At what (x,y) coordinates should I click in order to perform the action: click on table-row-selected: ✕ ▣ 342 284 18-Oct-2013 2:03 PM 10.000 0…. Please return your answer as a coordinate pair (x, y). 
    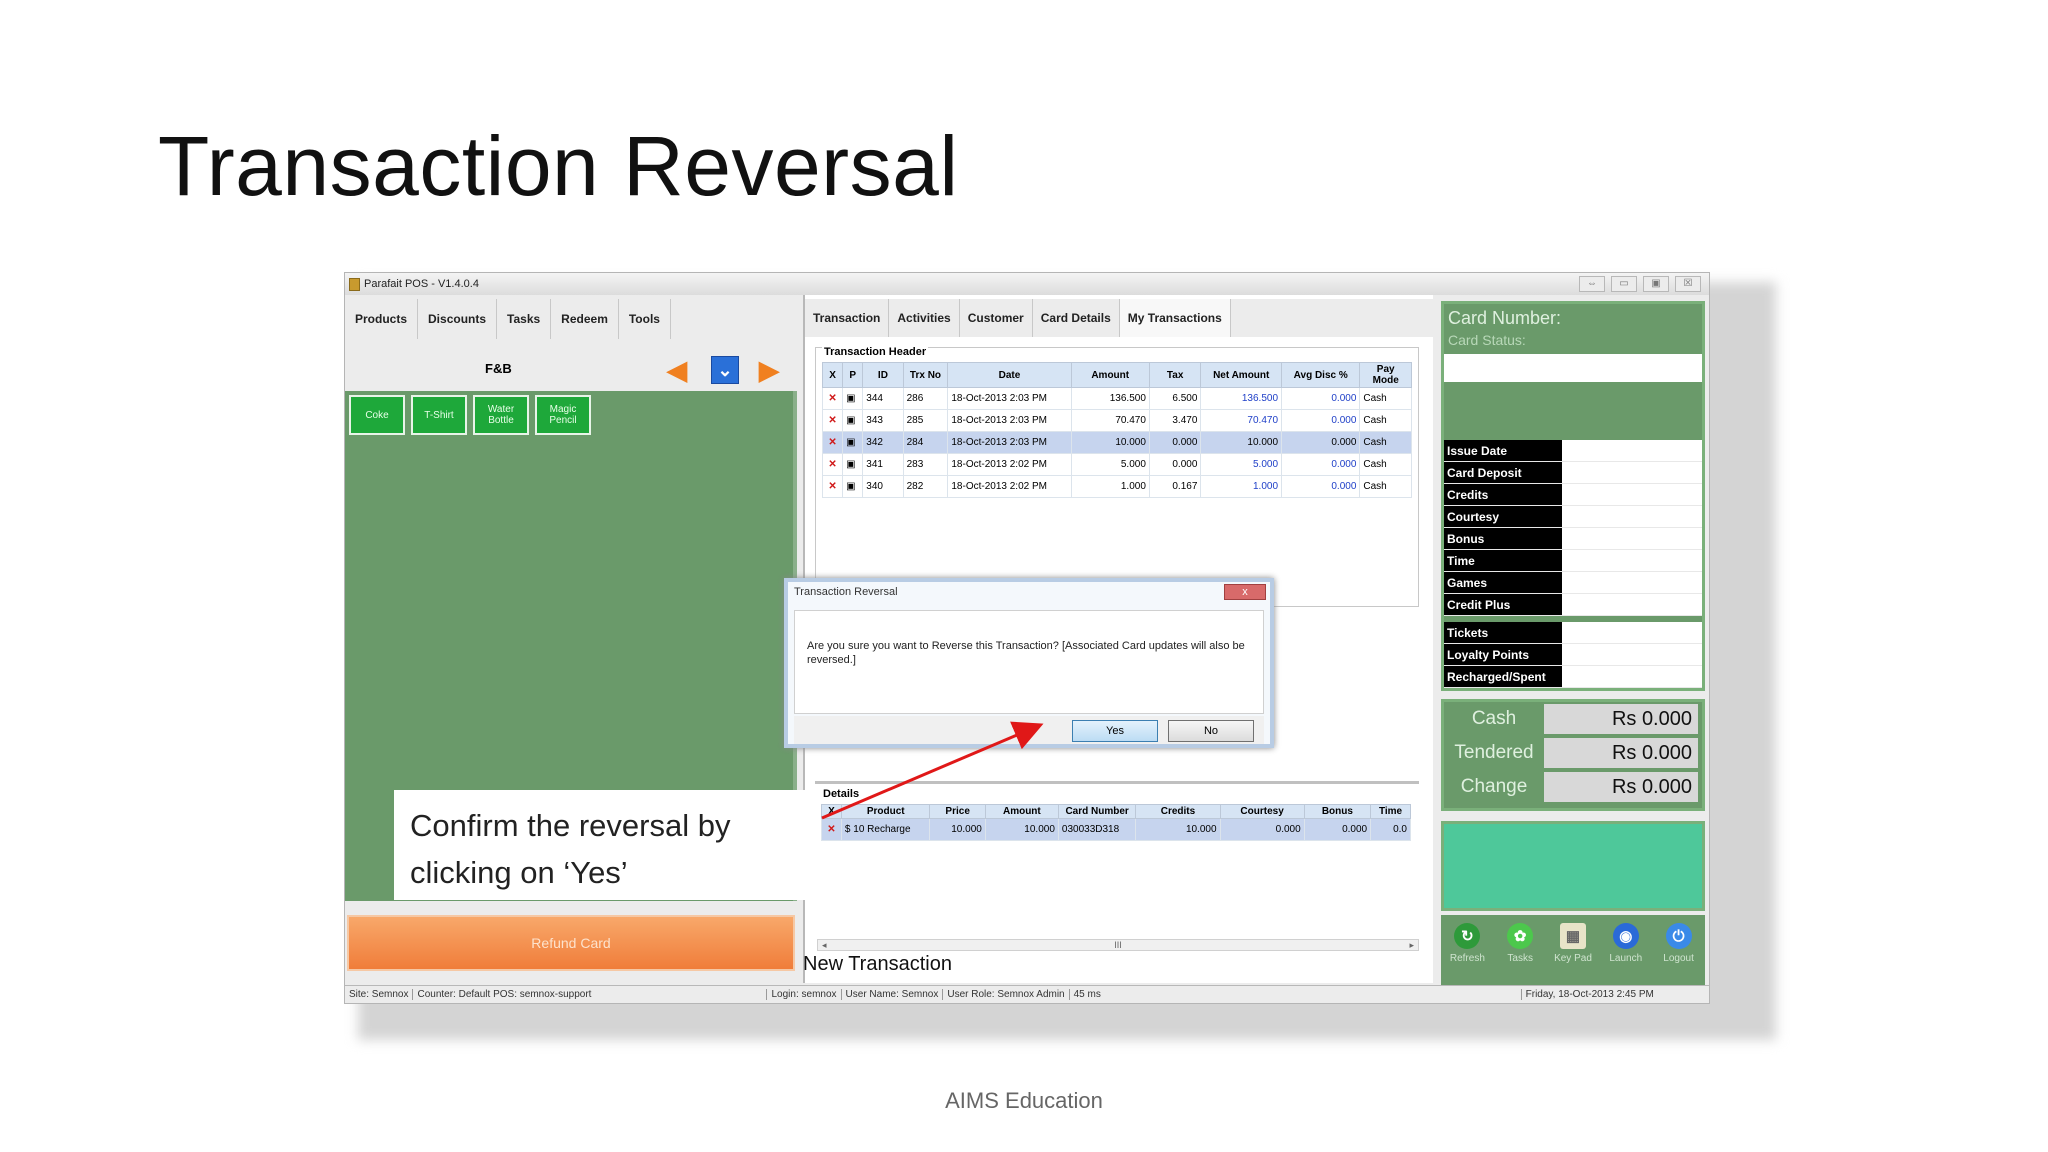
    Looking at the image, I should click on (1116, 442).